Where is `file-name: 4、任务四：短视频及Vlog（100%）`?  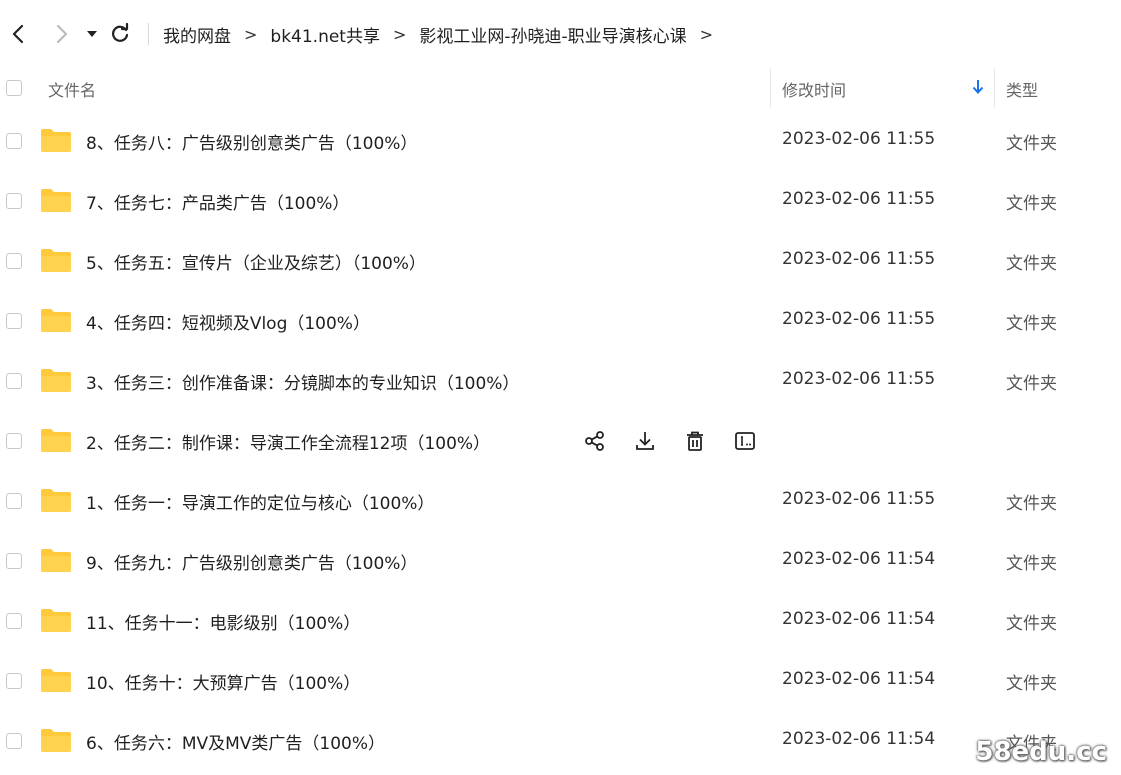 file-name: 4、任务四：短视频及Vlog（100%） is located at coordinates (228, 321).